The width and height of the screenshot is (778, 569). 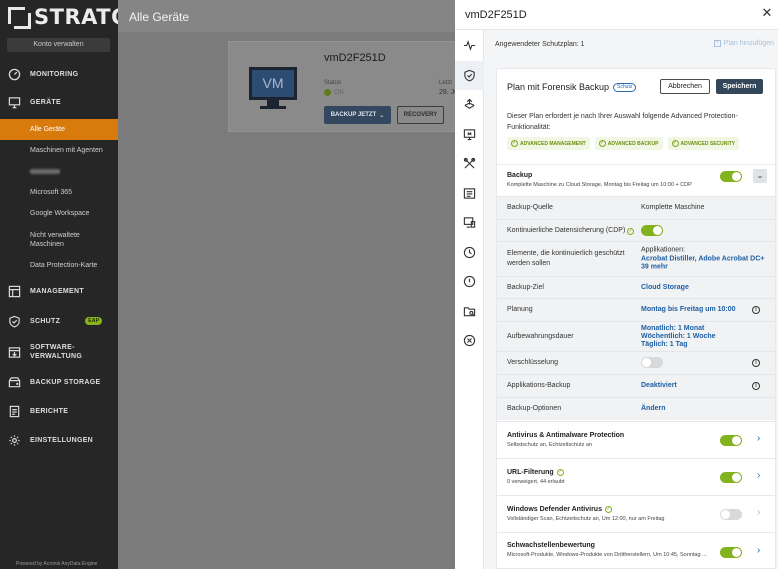 What do you see at coordinates (59, 440) in the screenshot?
I see `sidebar-item-settings: EINSTELLUNGEN` at bounding box center [59, 440].